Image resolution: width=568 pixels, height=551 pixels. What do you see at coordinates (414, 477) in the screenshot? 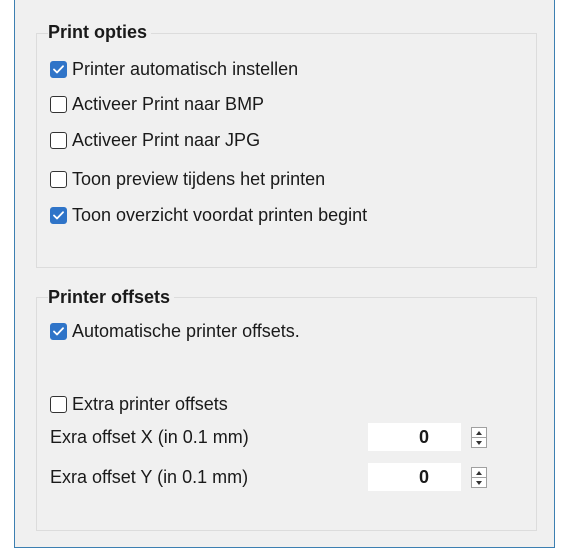
I see `offset-y-input: 0` at bounding box center [414, 477].